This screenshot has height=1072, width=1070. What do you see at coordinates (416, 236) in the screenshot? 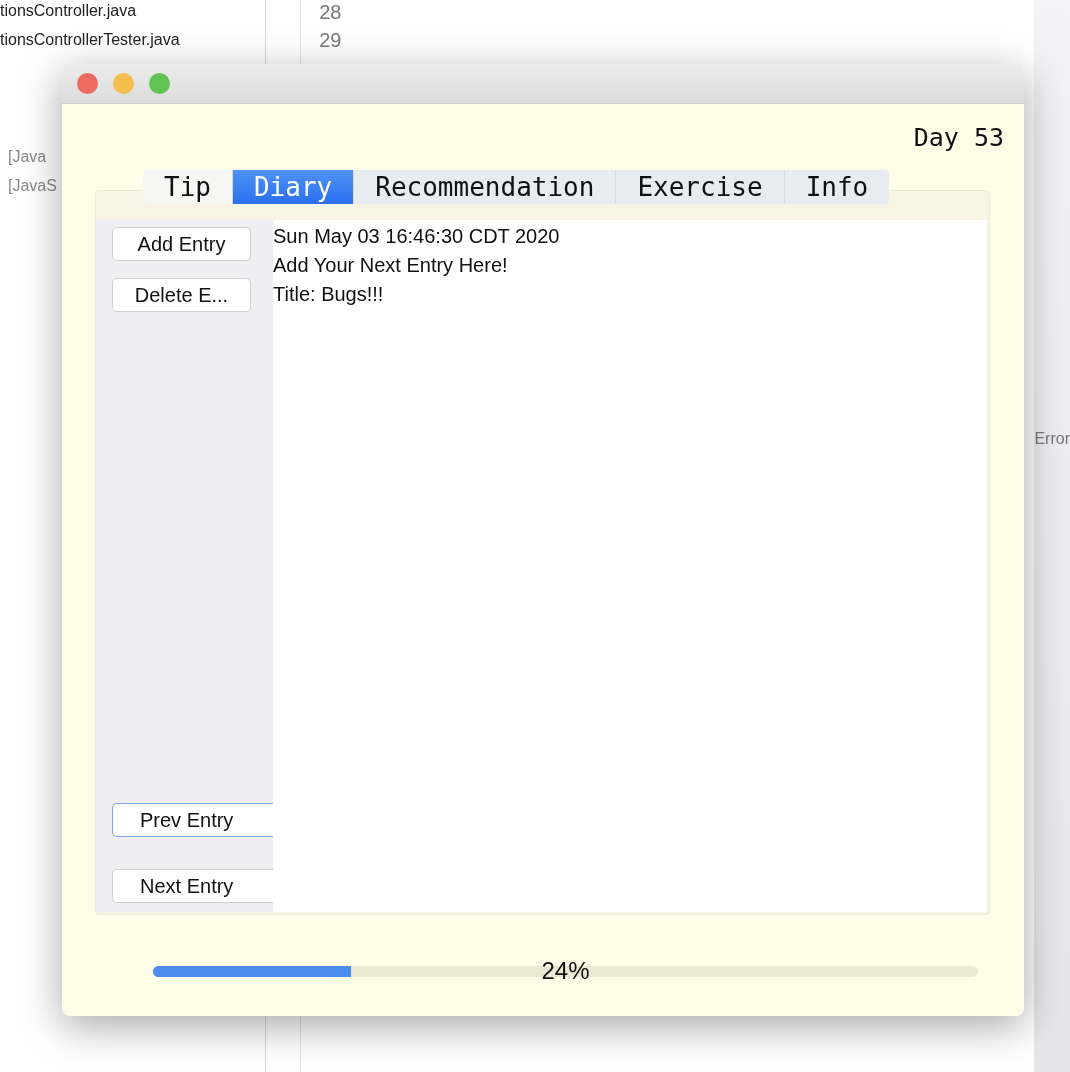
I see `entry-text: Sun May 03 16:46:30 CDT 2020` at bounding box center [416, 236].